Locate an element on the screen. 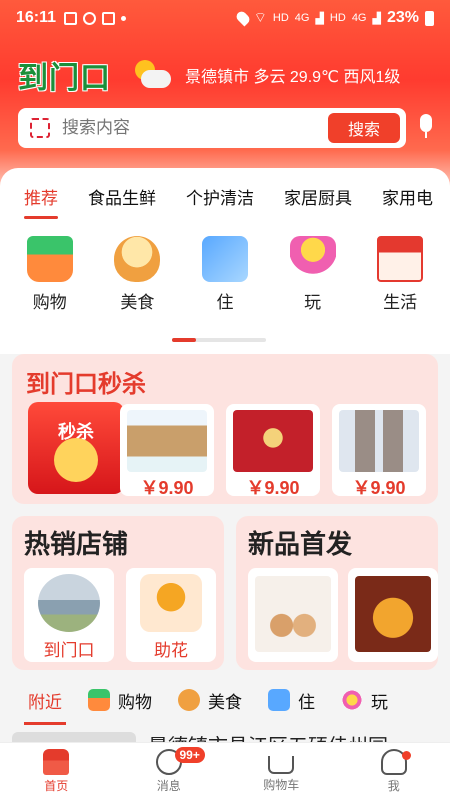 The width and height of the screenshot is (450, 800). category-label: 住 is located at coordinates (225, 302).